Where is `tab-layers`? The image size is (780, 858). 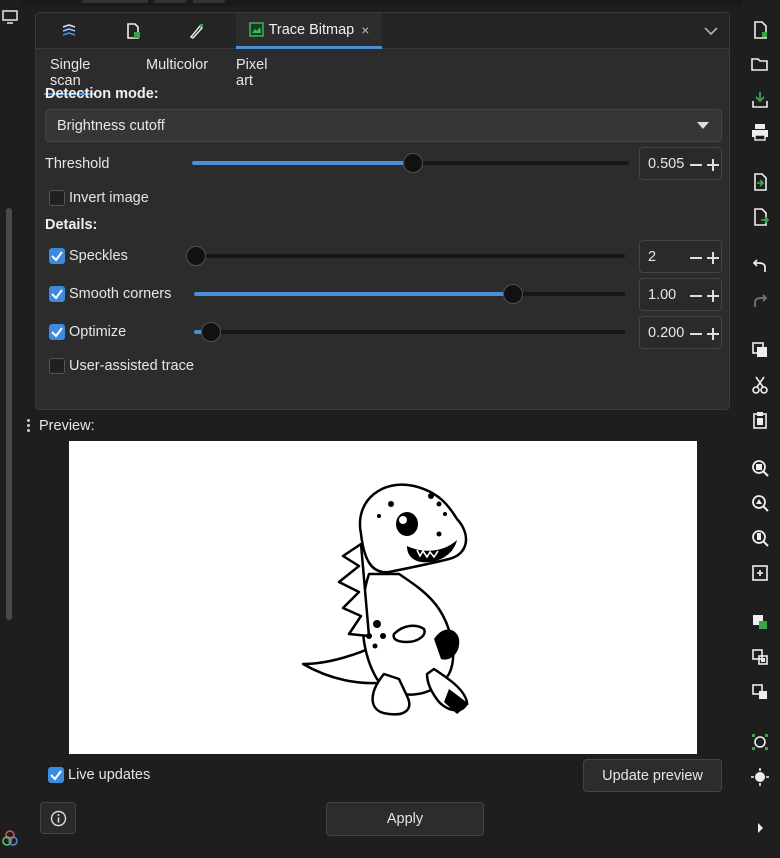 tab-layers is located at coordinates (69, 31).